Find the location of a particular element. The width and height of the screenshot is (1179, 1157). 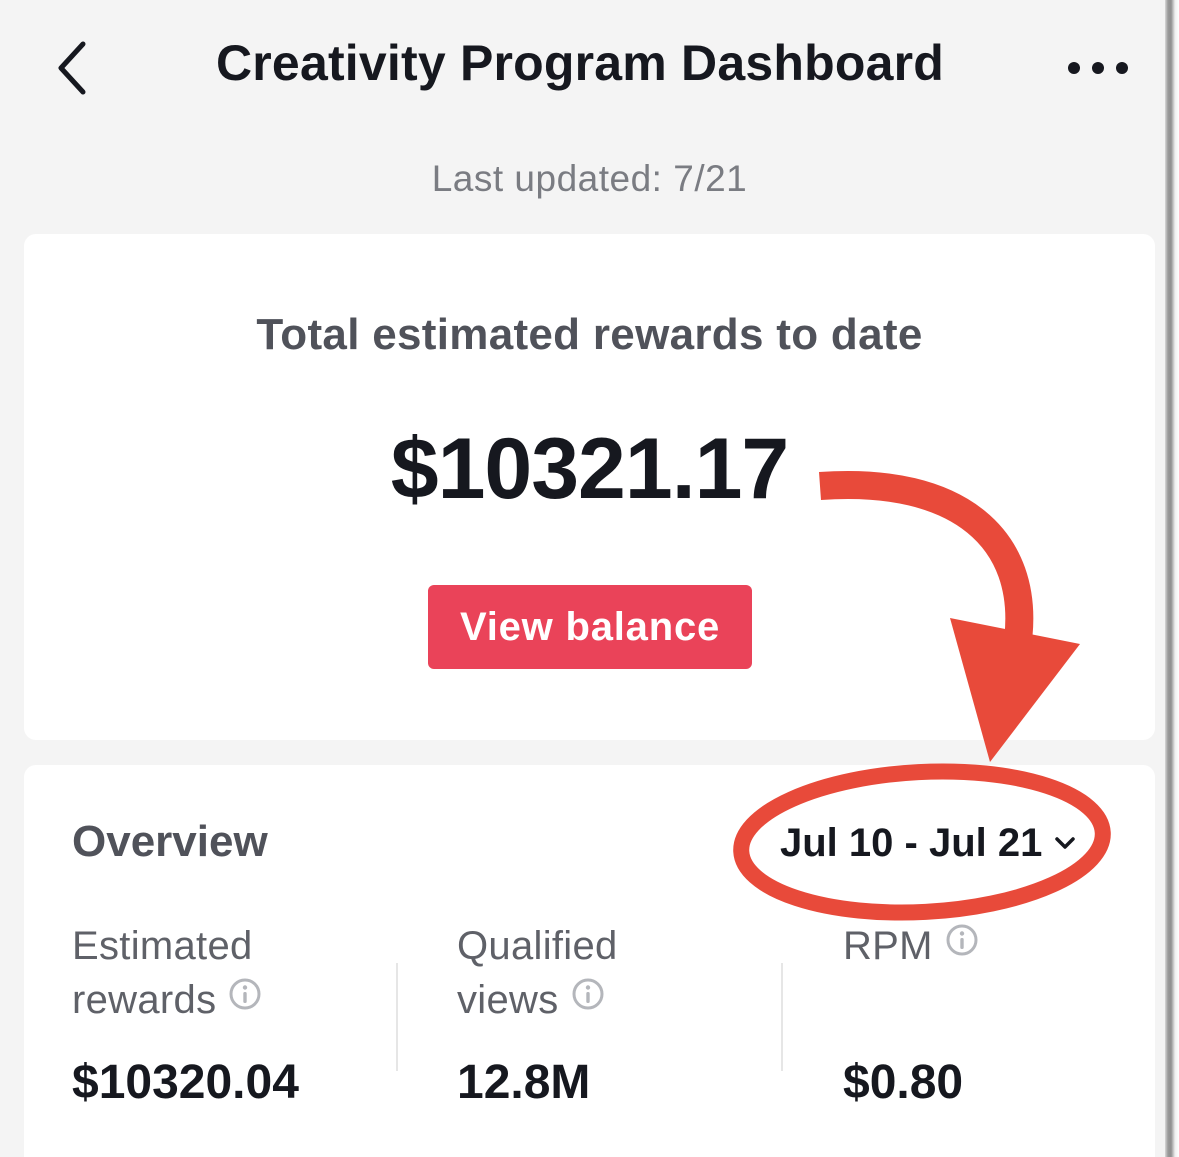

metric-value: $0.80 is located at coordinates (903, 1082).